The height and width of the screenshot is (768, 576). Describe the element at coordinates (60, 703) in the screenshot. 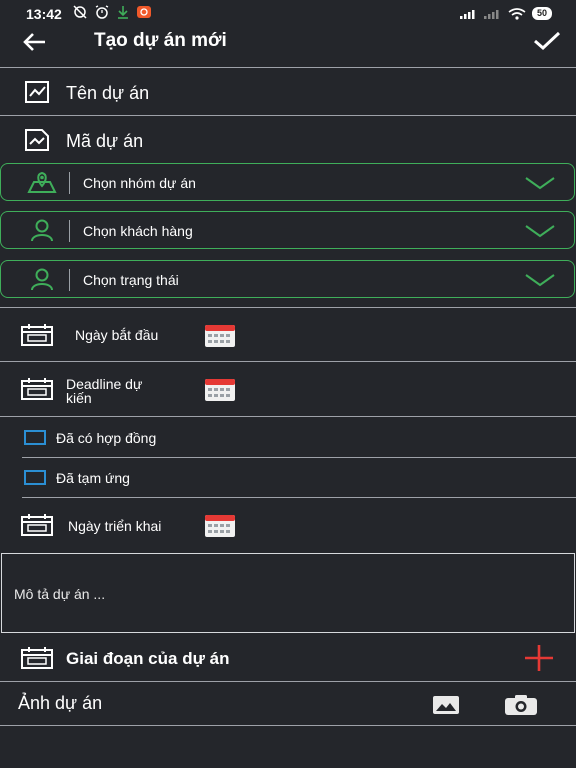

I see `project-images-label: Ảnh dự án` at that location.